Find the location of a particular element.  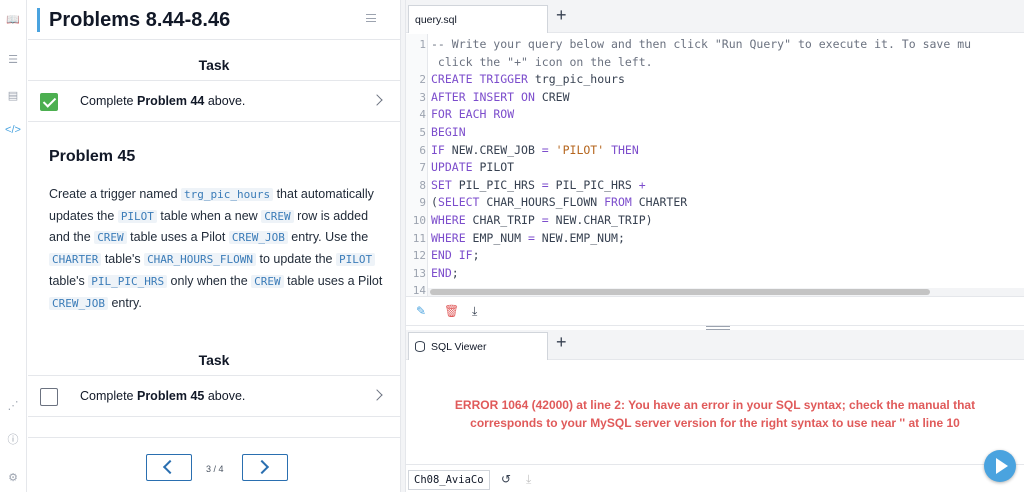

help-icon: ⓘ is located at coordinates (13, 440).